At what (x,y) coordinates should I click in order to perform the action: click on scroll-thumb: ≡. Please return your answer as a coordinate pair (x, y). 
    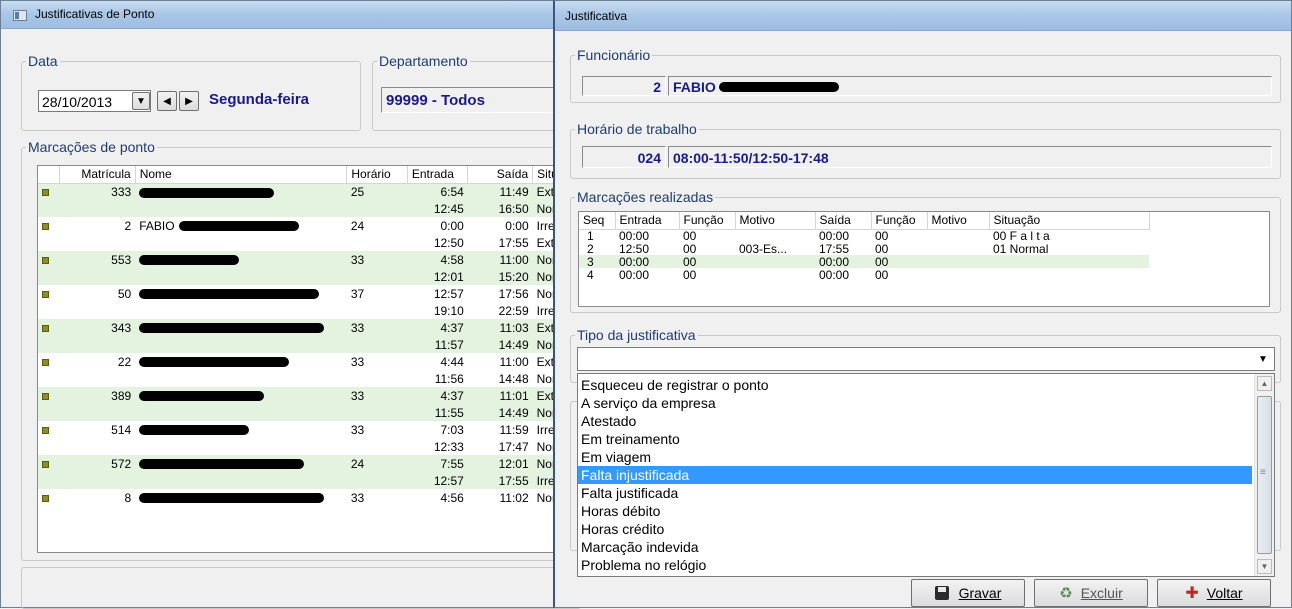
    Looking at the image, I should click on (1264, 475).